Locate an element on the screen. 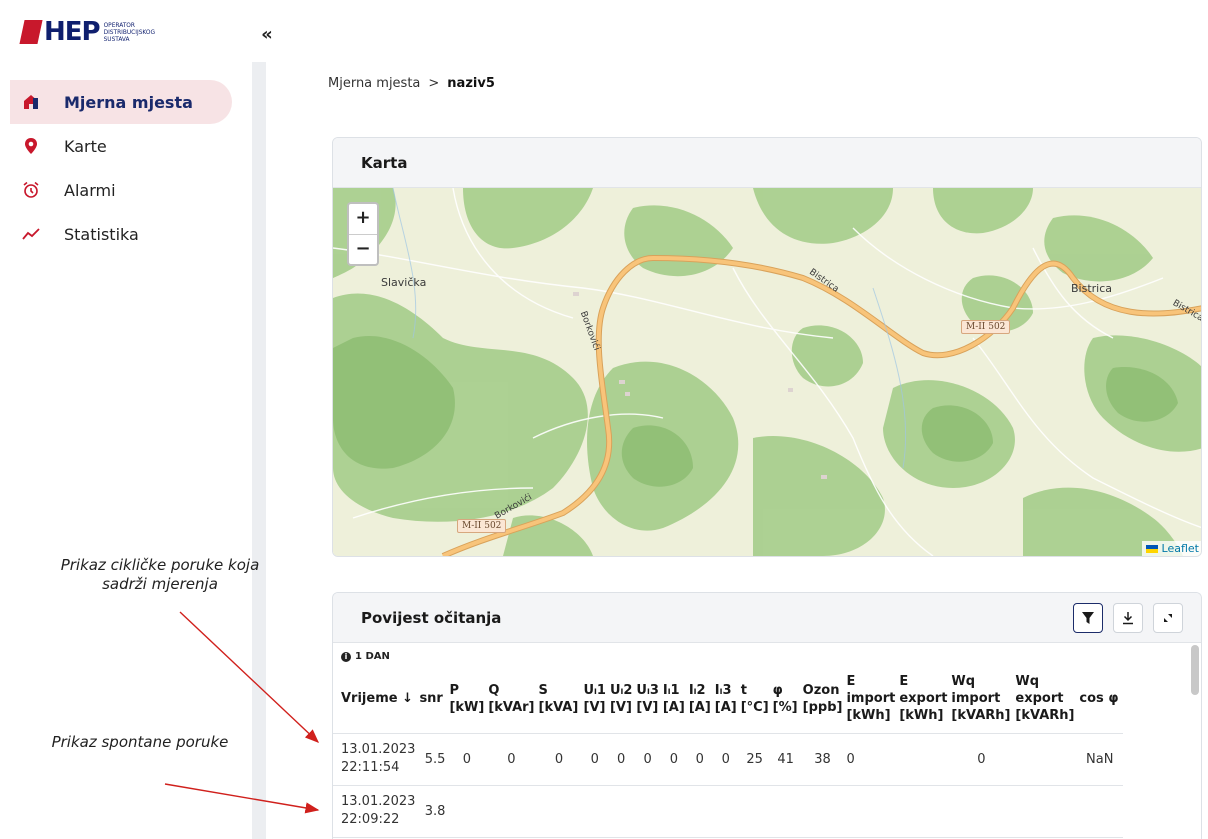 The width and height of the screenshot is (1208, 839). col-header-q: Q [kVAr] is located at coordinates (511, 699).